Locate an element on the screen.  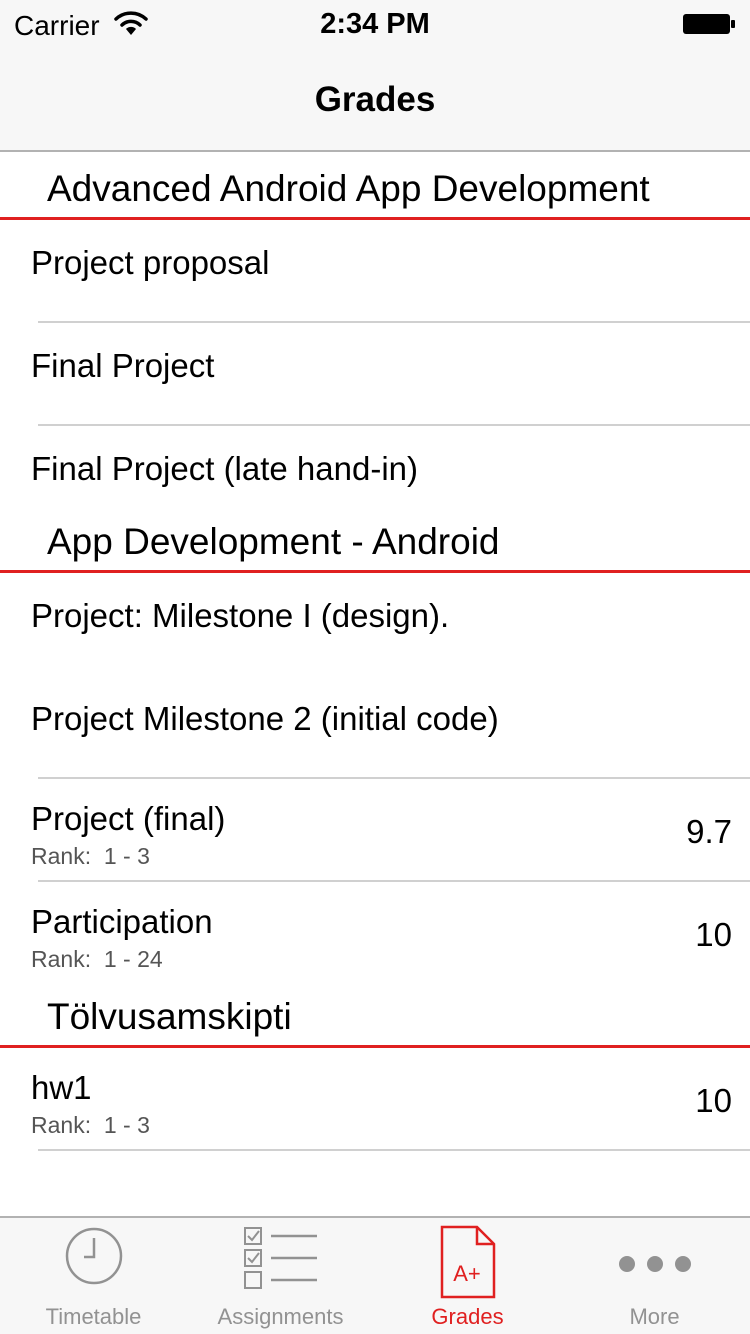
status-bar: Carrier 2:34 PM is located at coordinates (375, 20).